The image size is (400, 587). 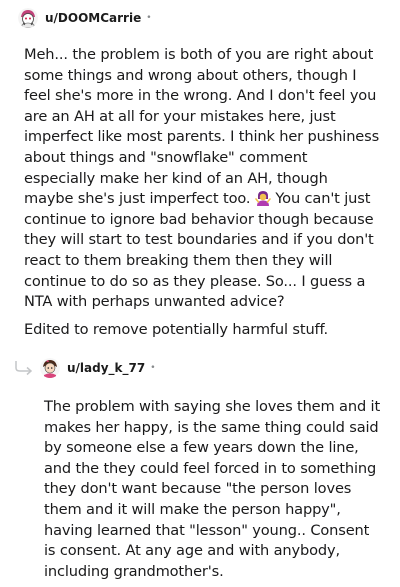 I want to click on comment-header: u/lady_k_77 •, so click(x=98, y=368).